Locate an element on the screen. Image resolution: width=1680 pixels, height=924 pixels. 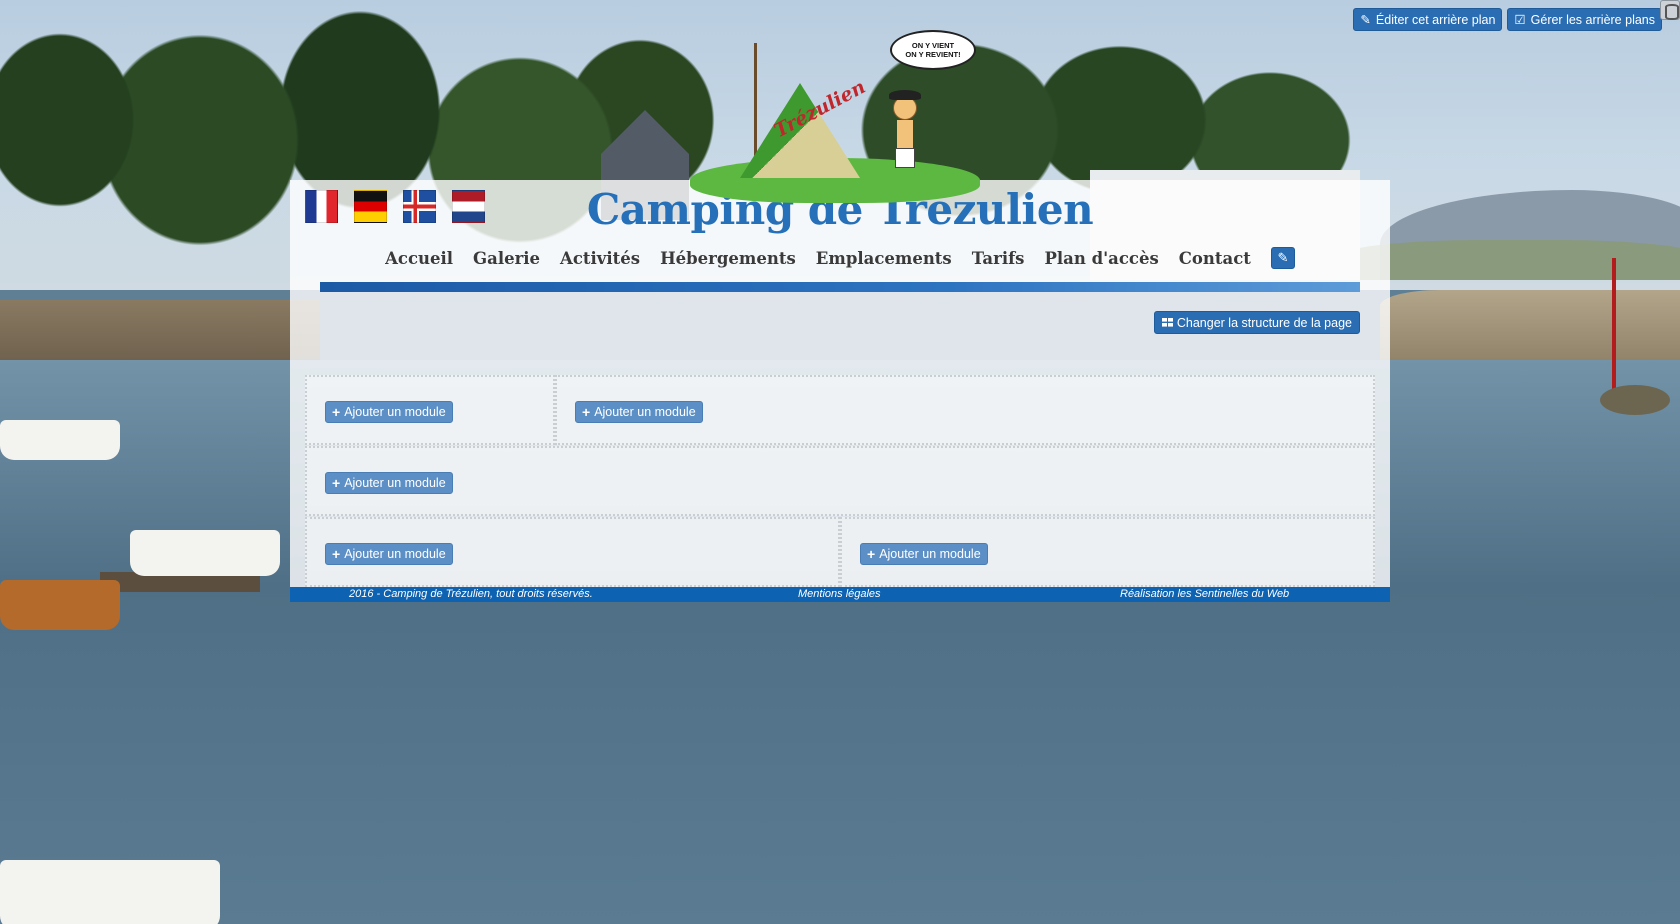
edit-square-icon: ☑ is located at coordinates (1520, 20).